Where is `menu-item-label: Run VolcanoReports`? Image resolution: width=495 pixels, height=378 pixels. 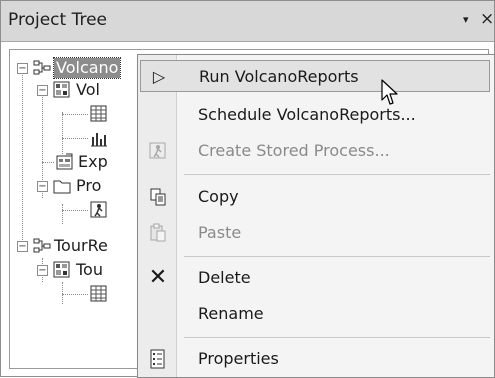
menu-item-label: Run VolcanoReports is located at coordinates (279, 76).